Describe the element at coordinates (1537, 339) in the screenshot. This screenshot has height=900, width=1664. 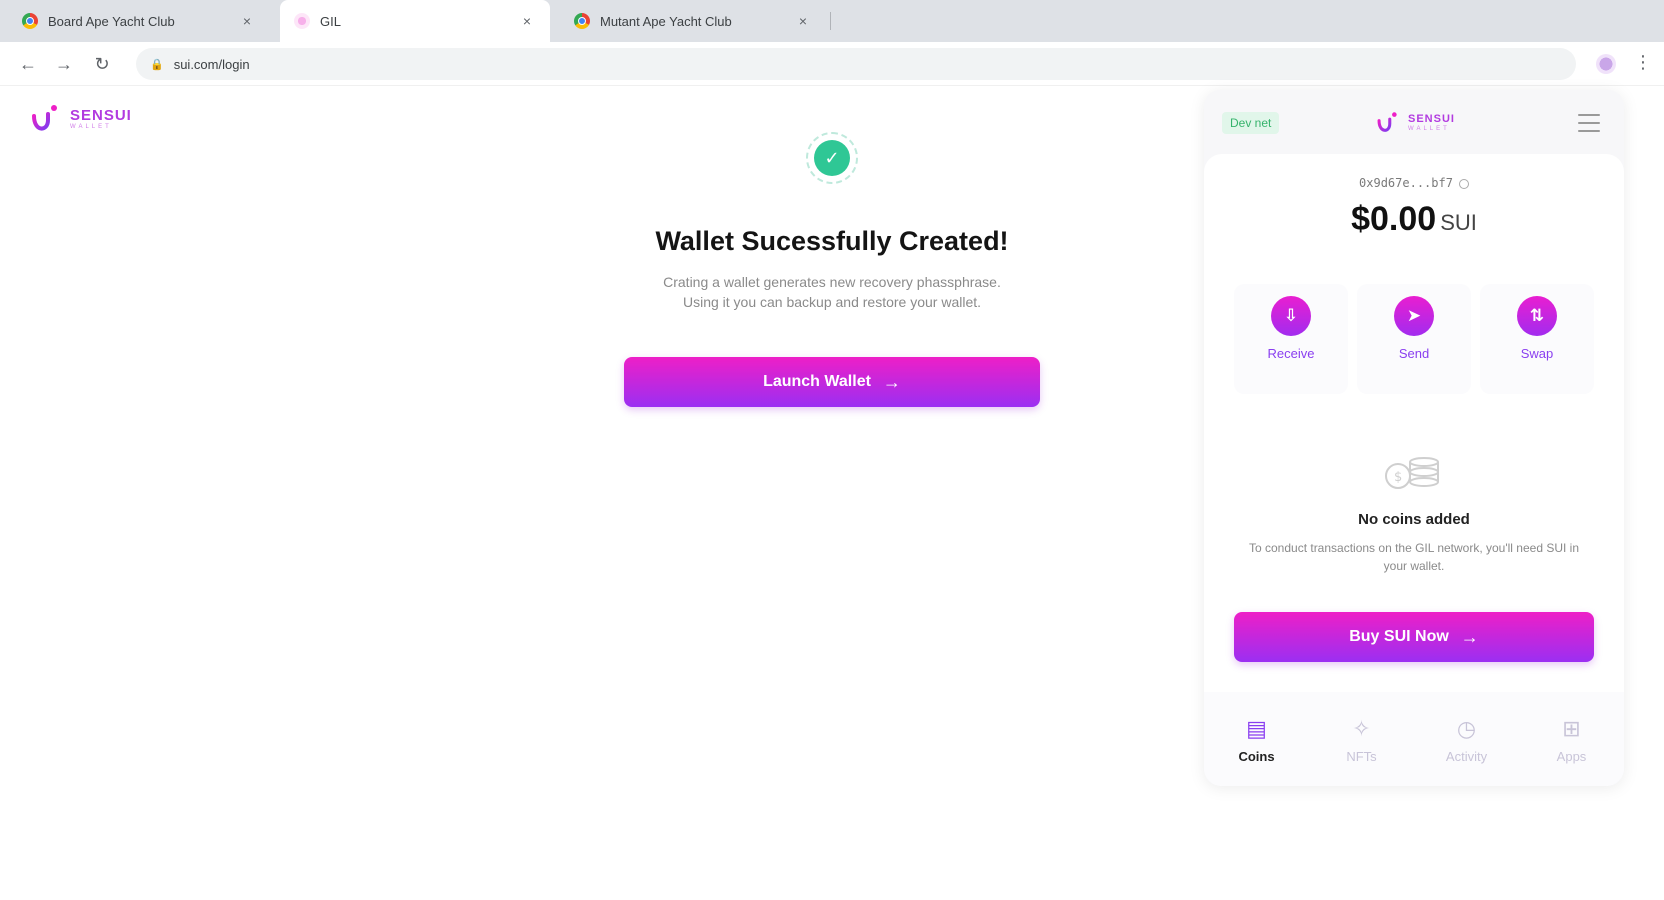
I see `swap-button: ⇅ Swap` at that location.